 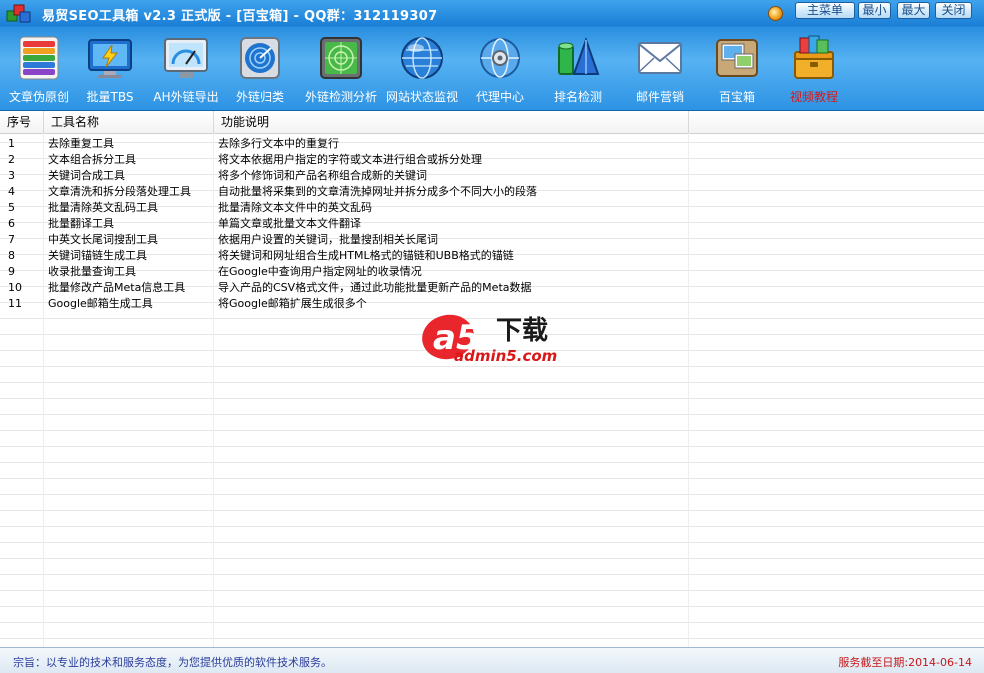 I want to click on column-header-description: 功能说明, so click(x=451, y=122).